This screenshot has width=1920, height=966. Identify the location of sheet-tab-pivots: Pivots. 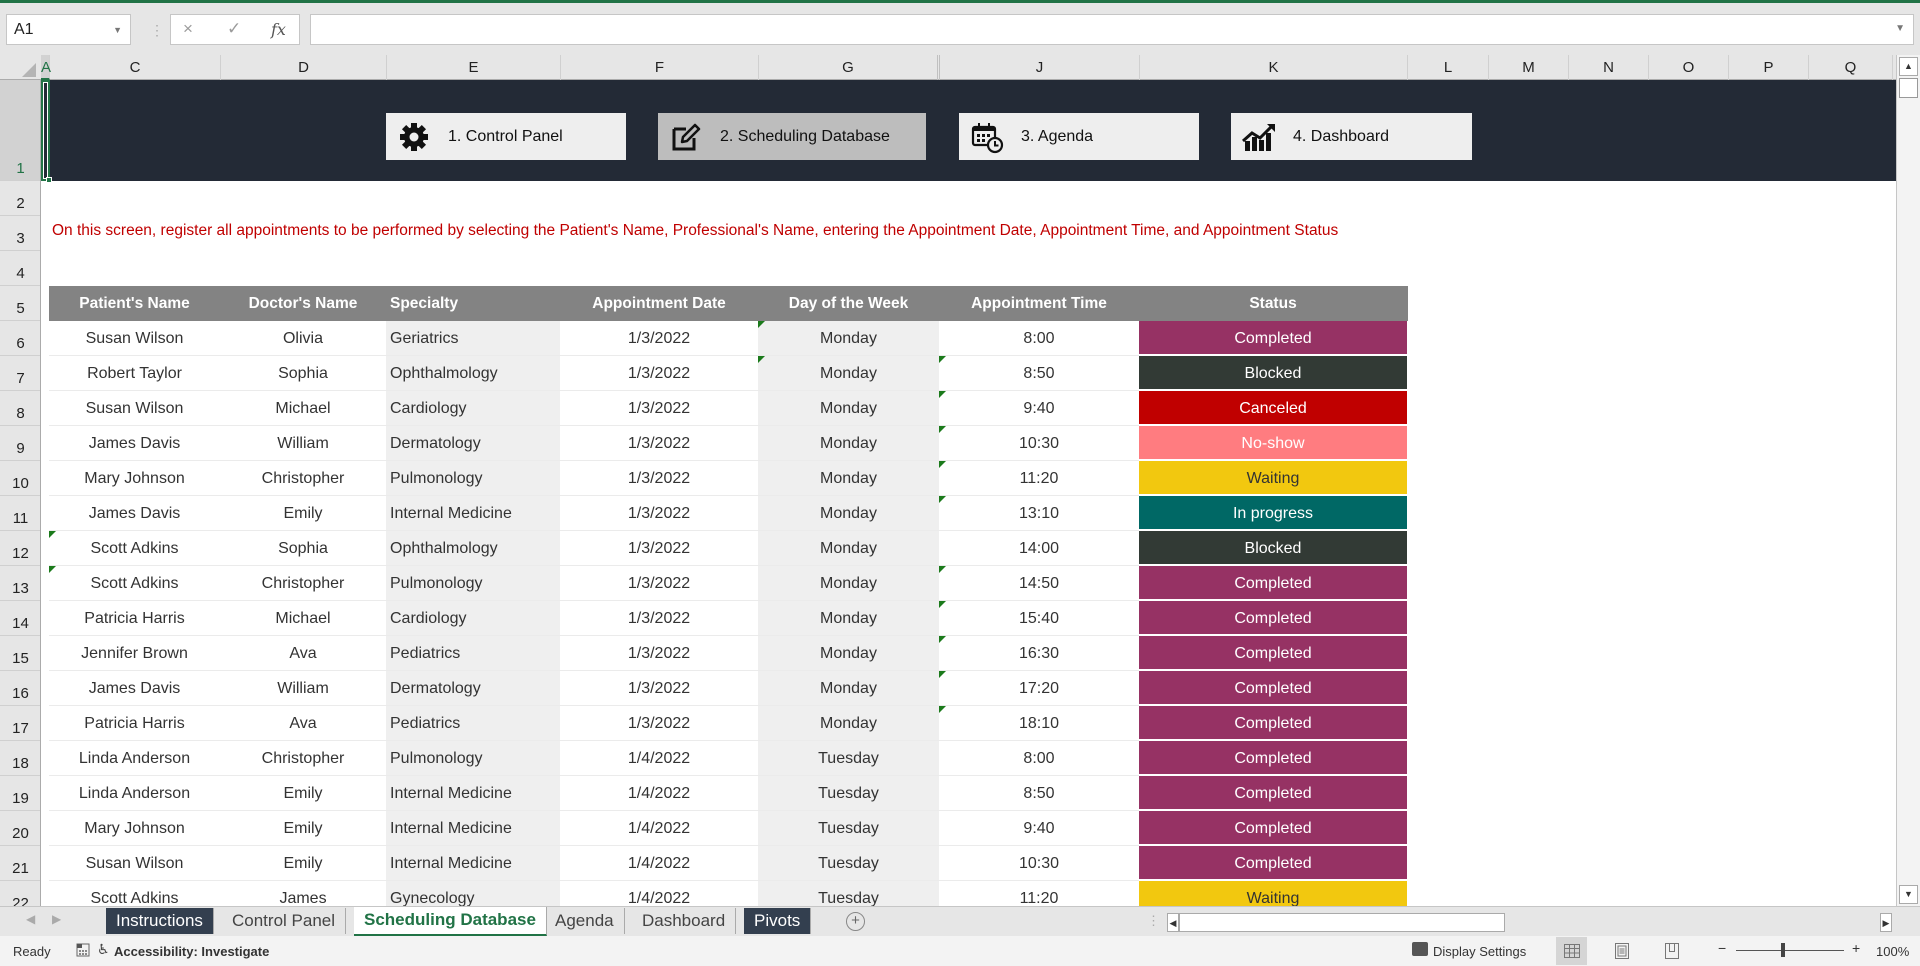
(778, 921).